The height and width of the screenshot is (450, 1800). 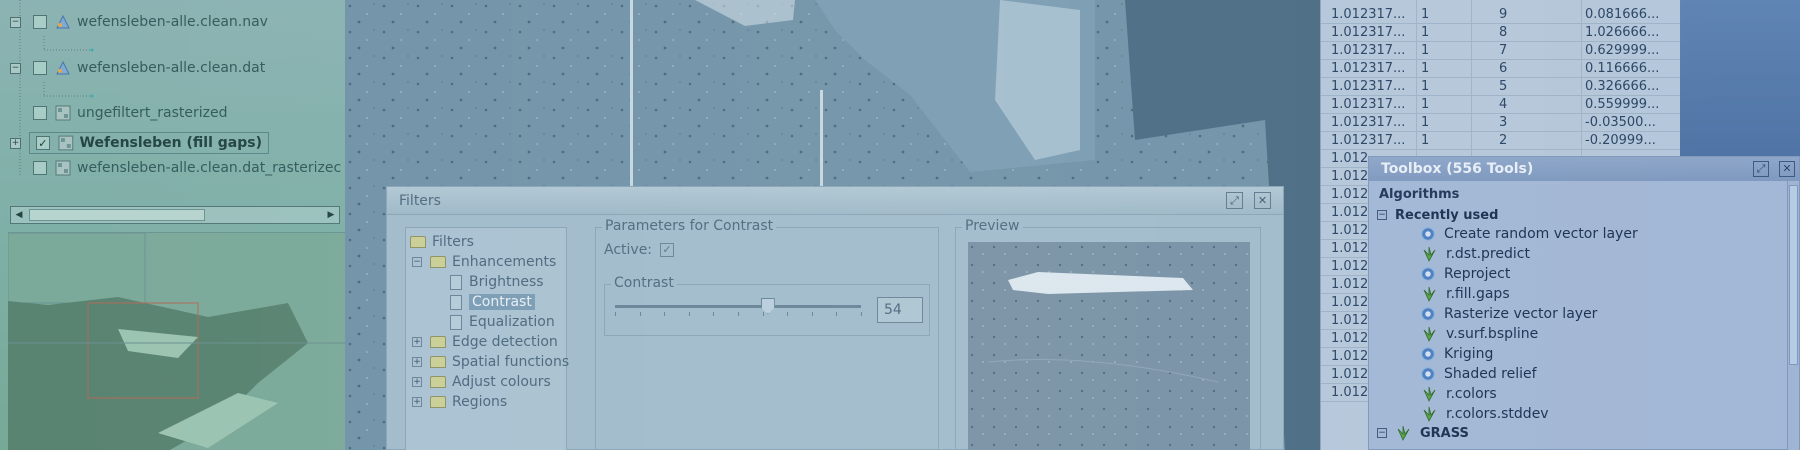 What do you see at coordinates (511, 362) in the screenshot?
I see `tree-item-label: Spatial functions` at bounding box center [511, 362].